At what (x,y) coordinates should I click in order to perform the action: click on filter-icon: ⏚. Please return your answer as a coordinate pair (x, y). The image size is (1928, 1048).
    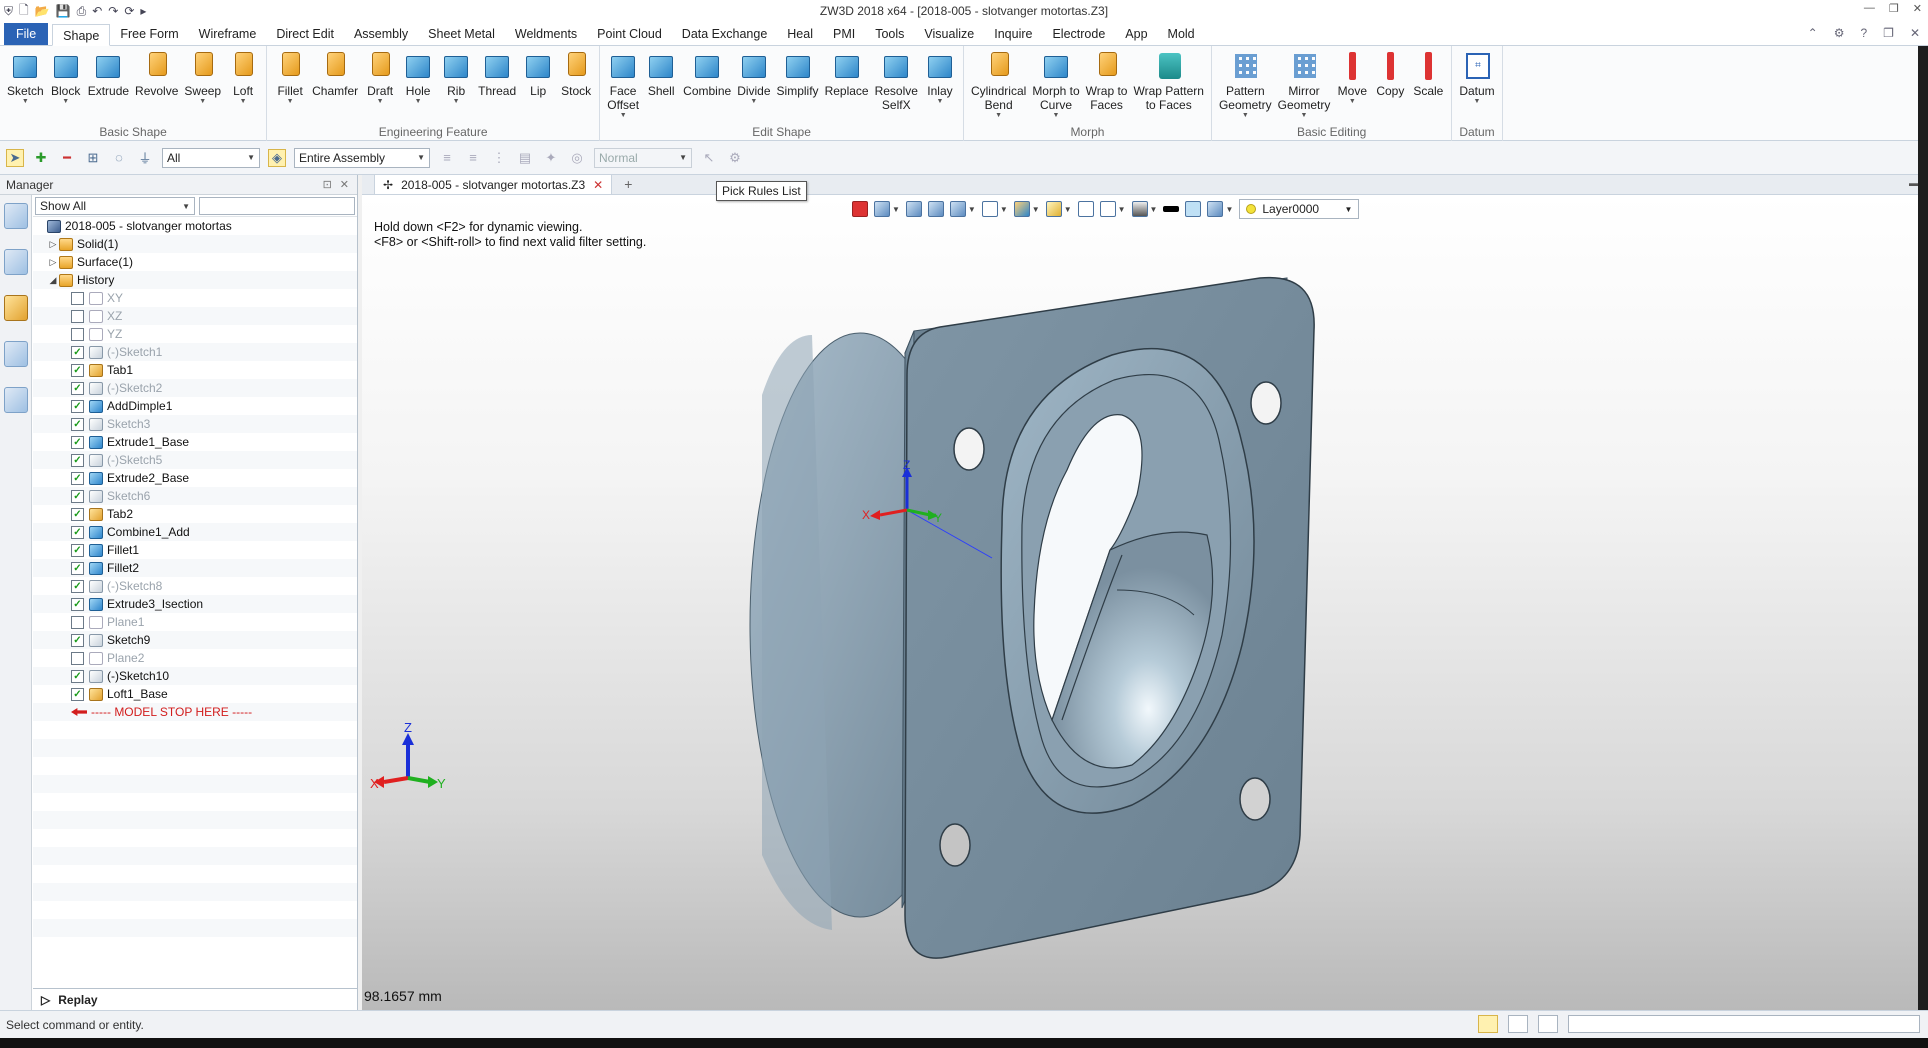
    Looking at the image, I should click on (145, 158).